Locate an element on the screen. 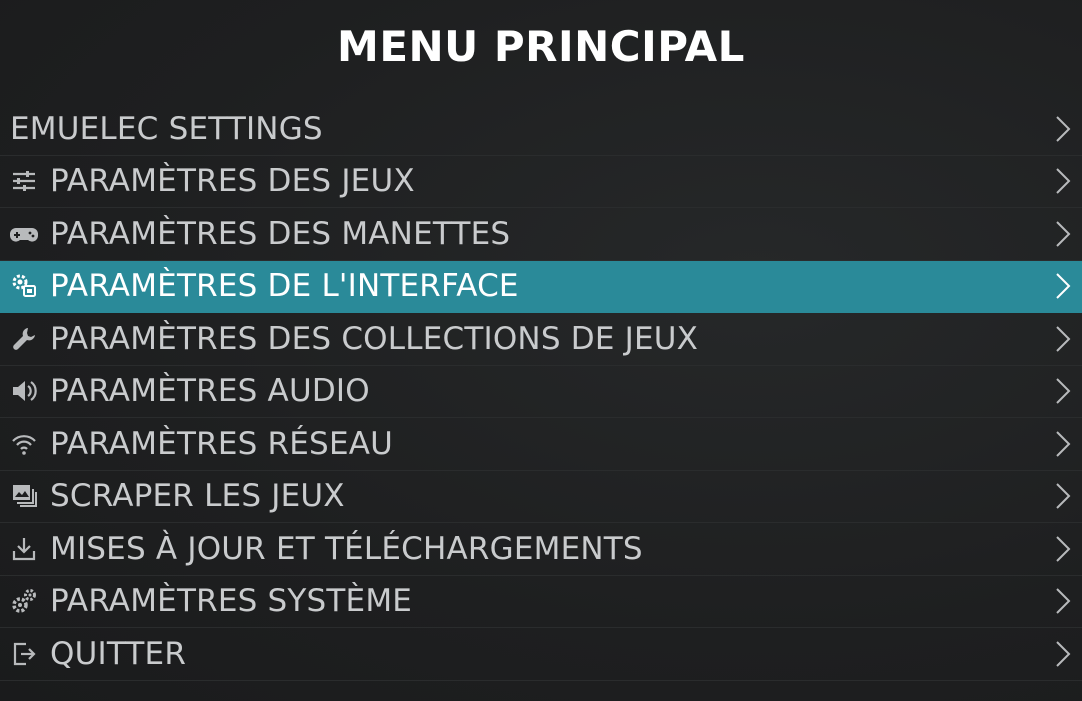 This screenshot has width=1082, height=701. menu-item-label: PARAMÈTRES DES COLLECTIONS DE JEUX is located at coordinates (374, 338).